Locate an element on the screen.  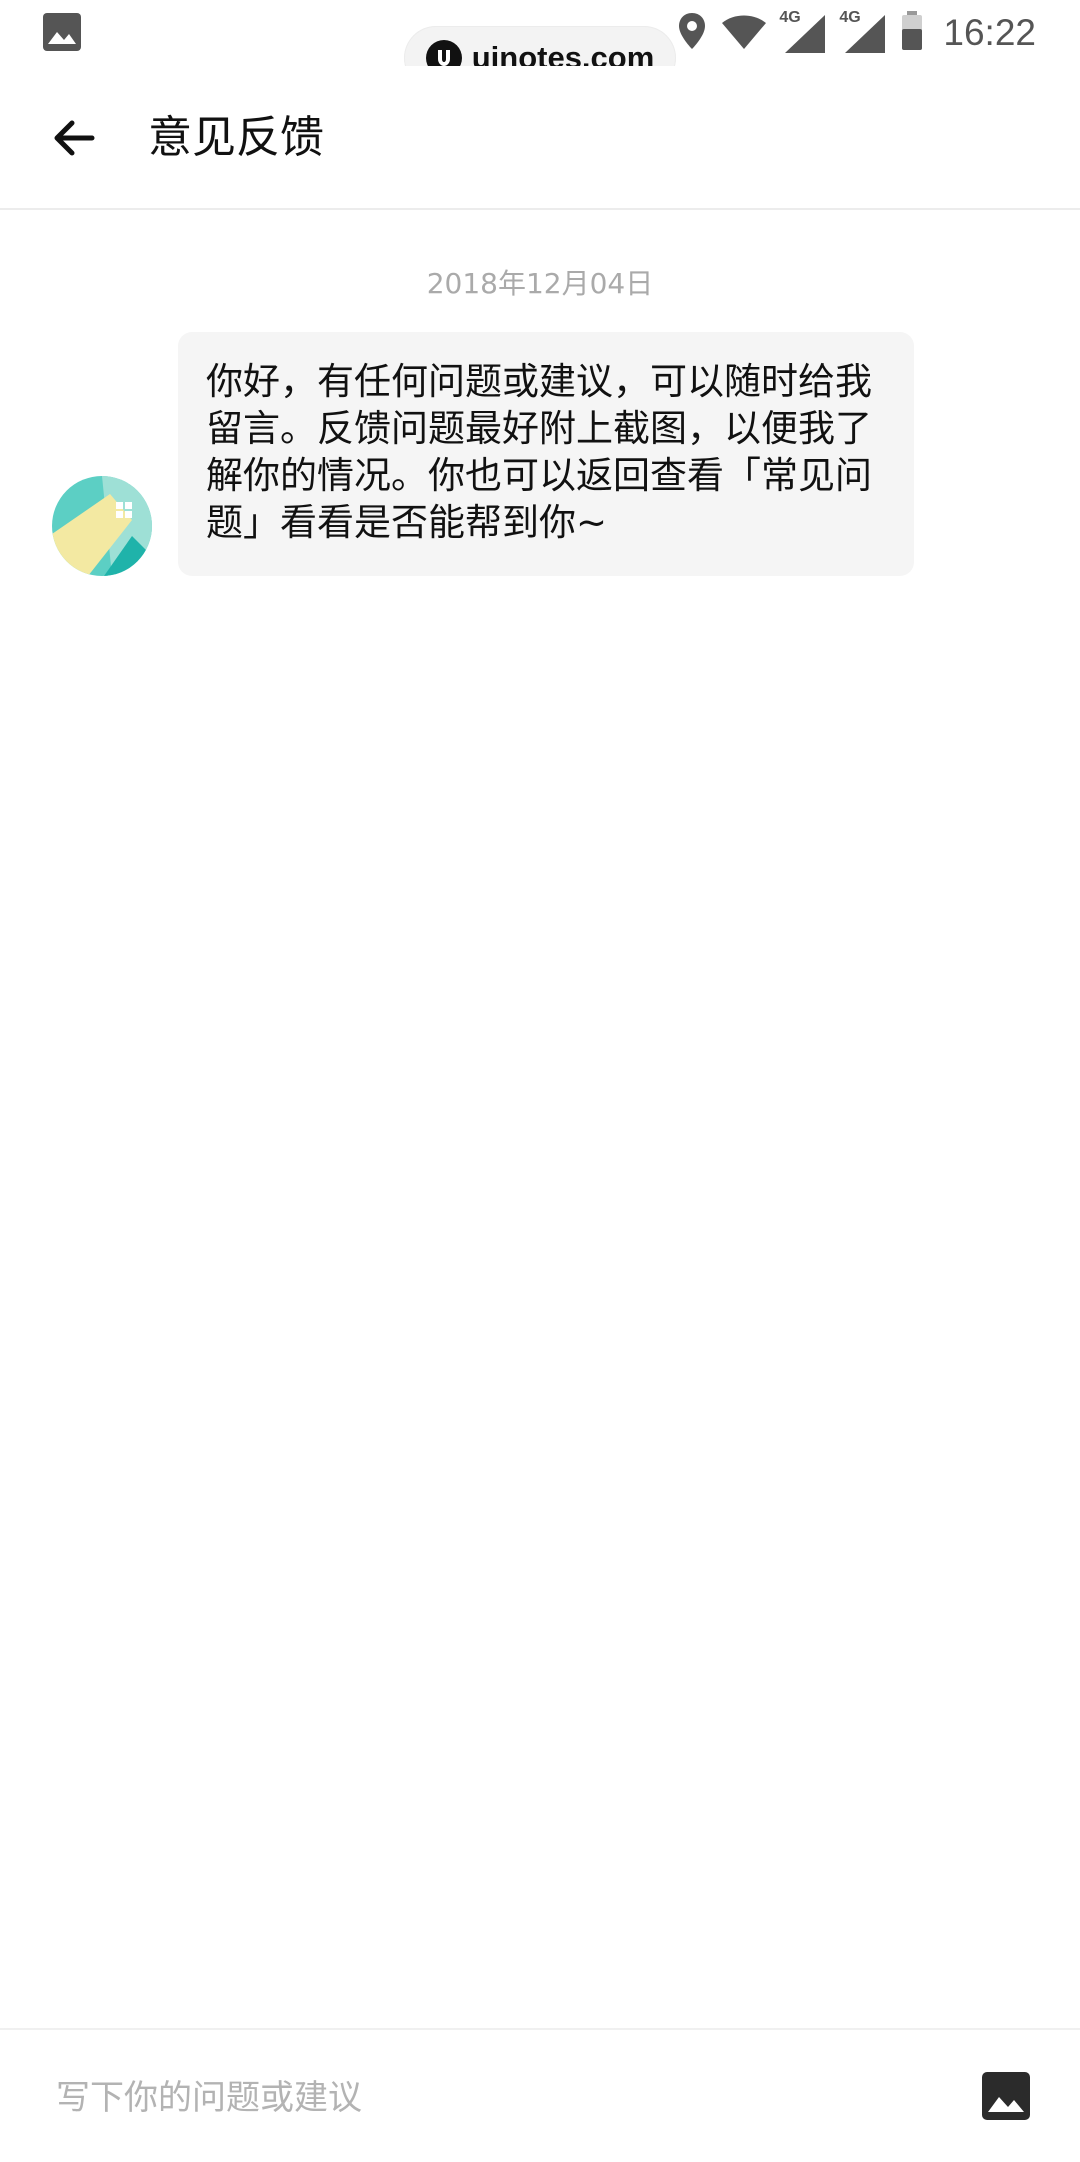
input-bar is located at coordinates (540, 2095).